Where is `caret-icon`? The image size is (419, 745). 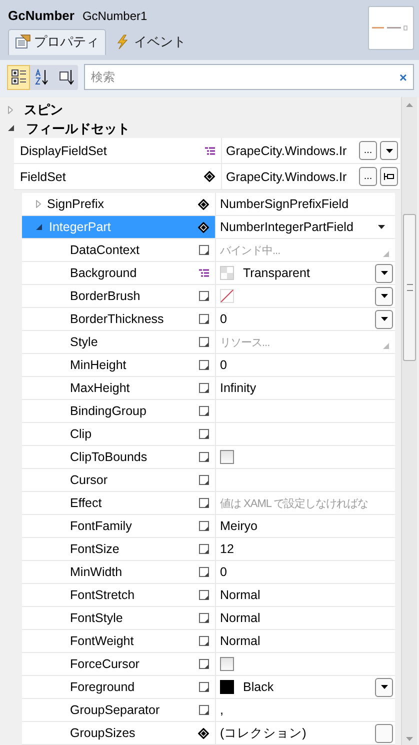
caret-icon is located at coordinates (384, 296).